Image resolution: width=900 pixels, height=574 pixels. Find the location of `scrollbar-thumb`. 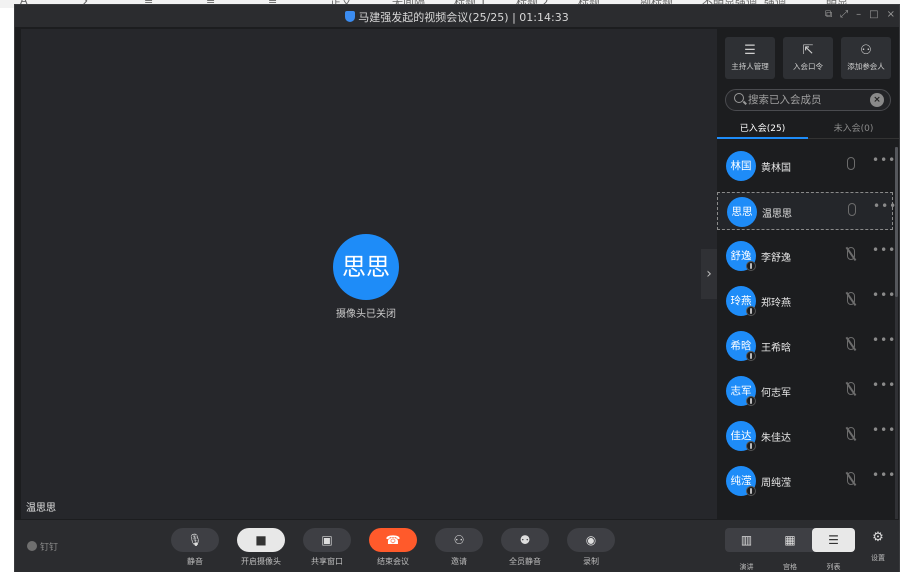

scrollbar-thumb is located at coordinates (896, 222).